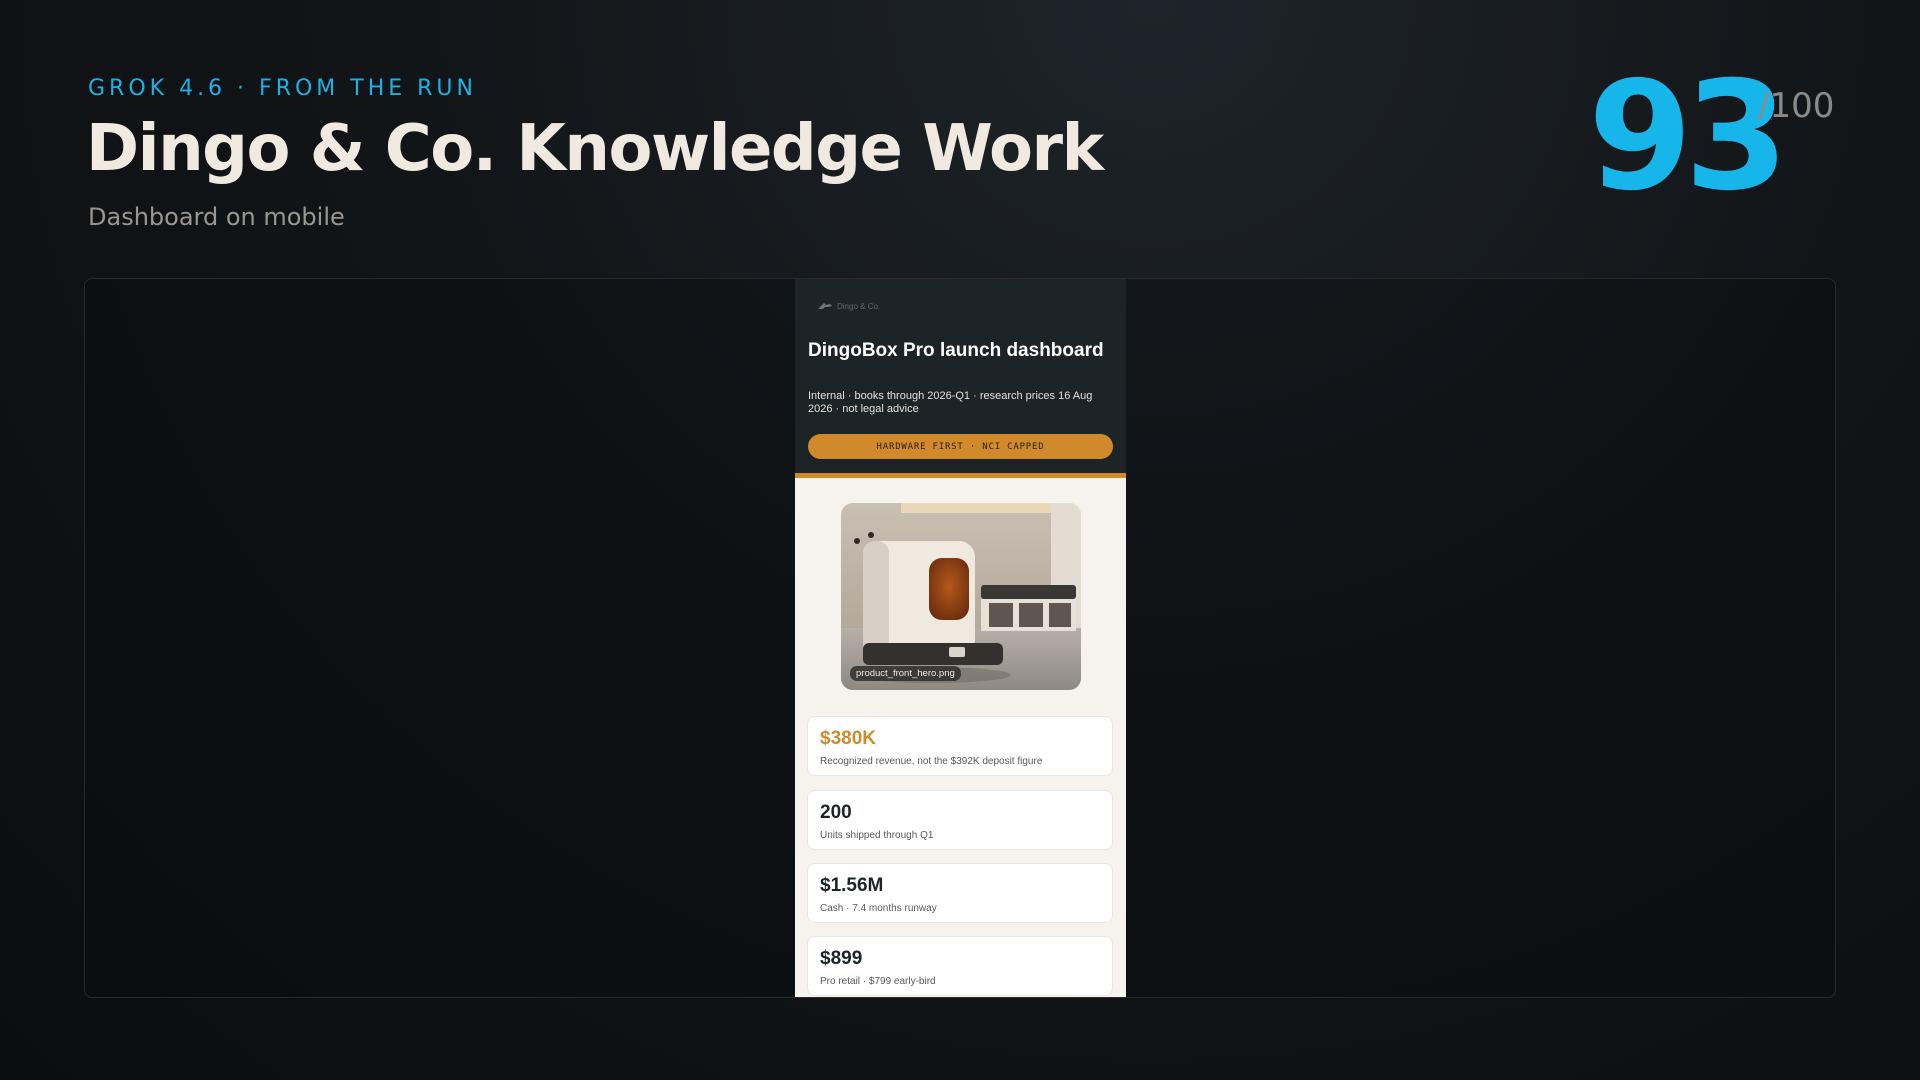 Image resolution: width=1920 pixels, height=1080 pixels. I want to click on run-eyebrow: GROK 4.6 · FROM THE RUN, so click(282, 88).